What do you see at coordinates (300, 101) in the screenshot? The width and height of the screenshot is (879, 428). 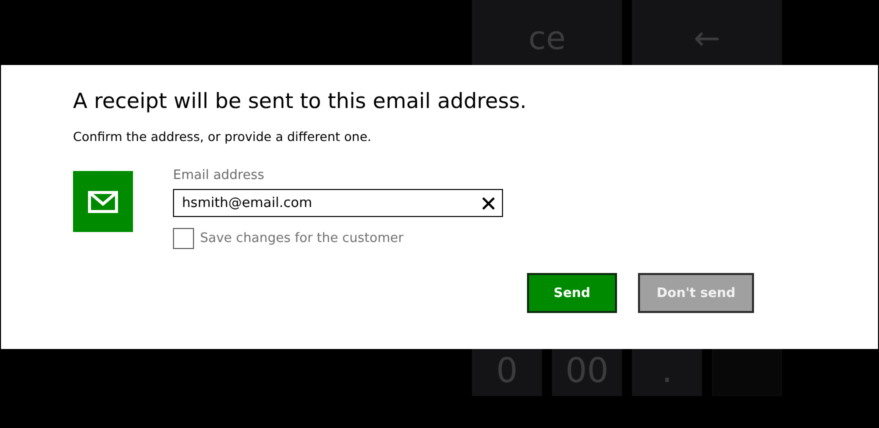 I see `dialog-title: A receipt will be sent to this email address.` at bounding box center [300, 101].